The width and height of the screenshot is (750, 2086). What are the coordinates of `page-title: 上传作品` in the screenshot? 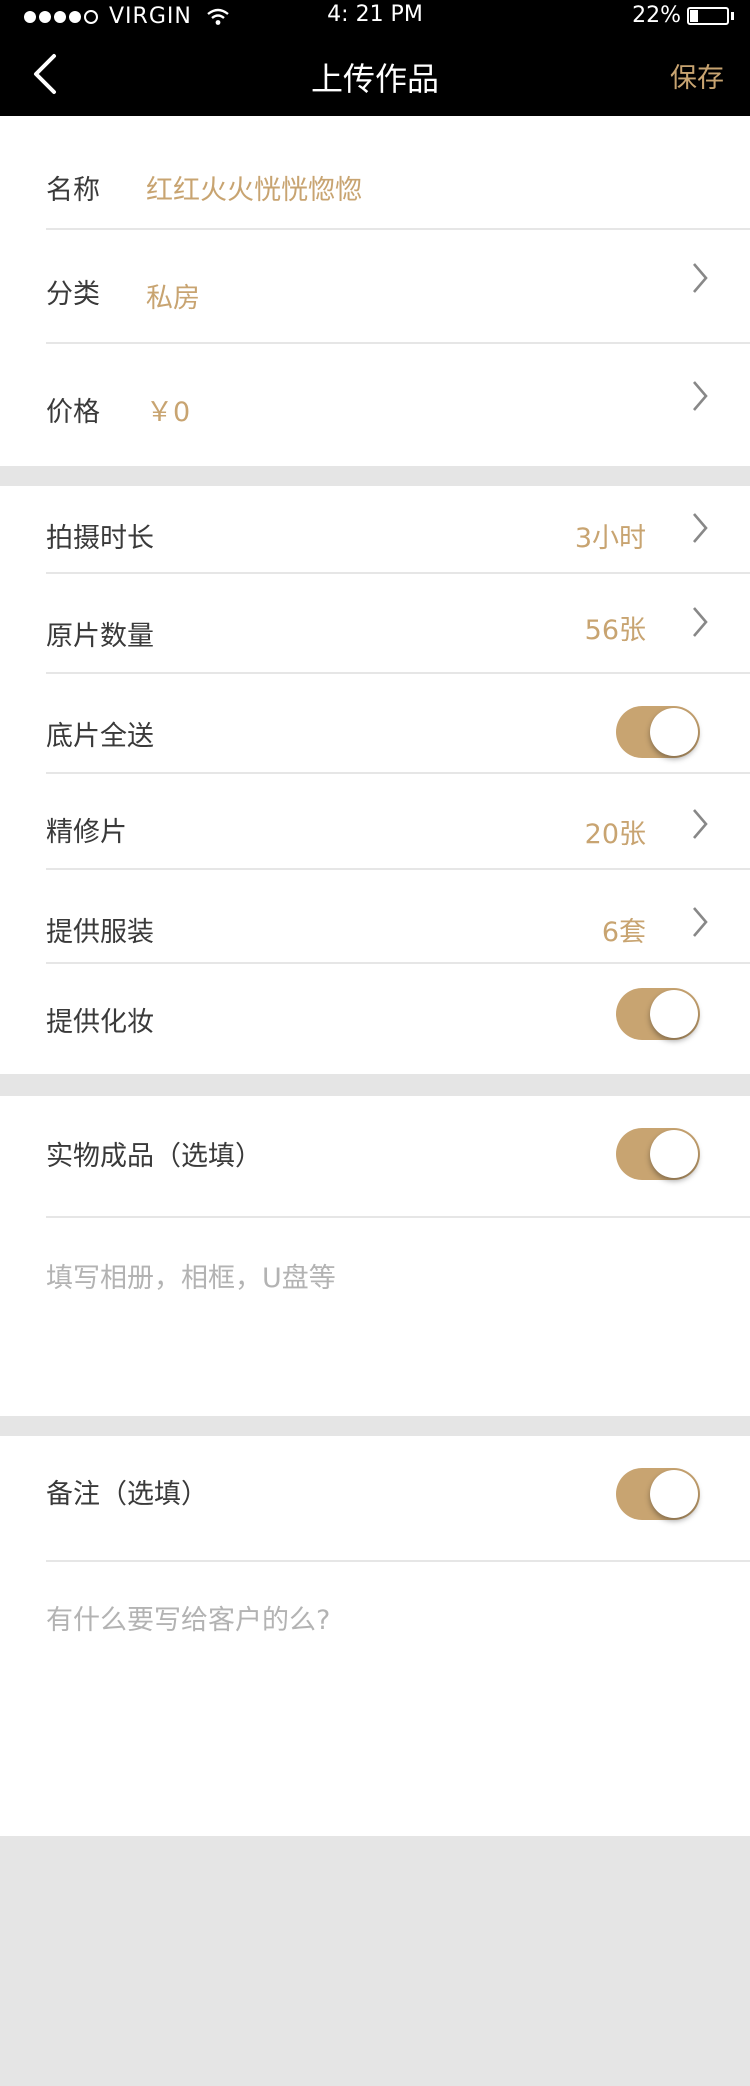 It's located at (374, 79).